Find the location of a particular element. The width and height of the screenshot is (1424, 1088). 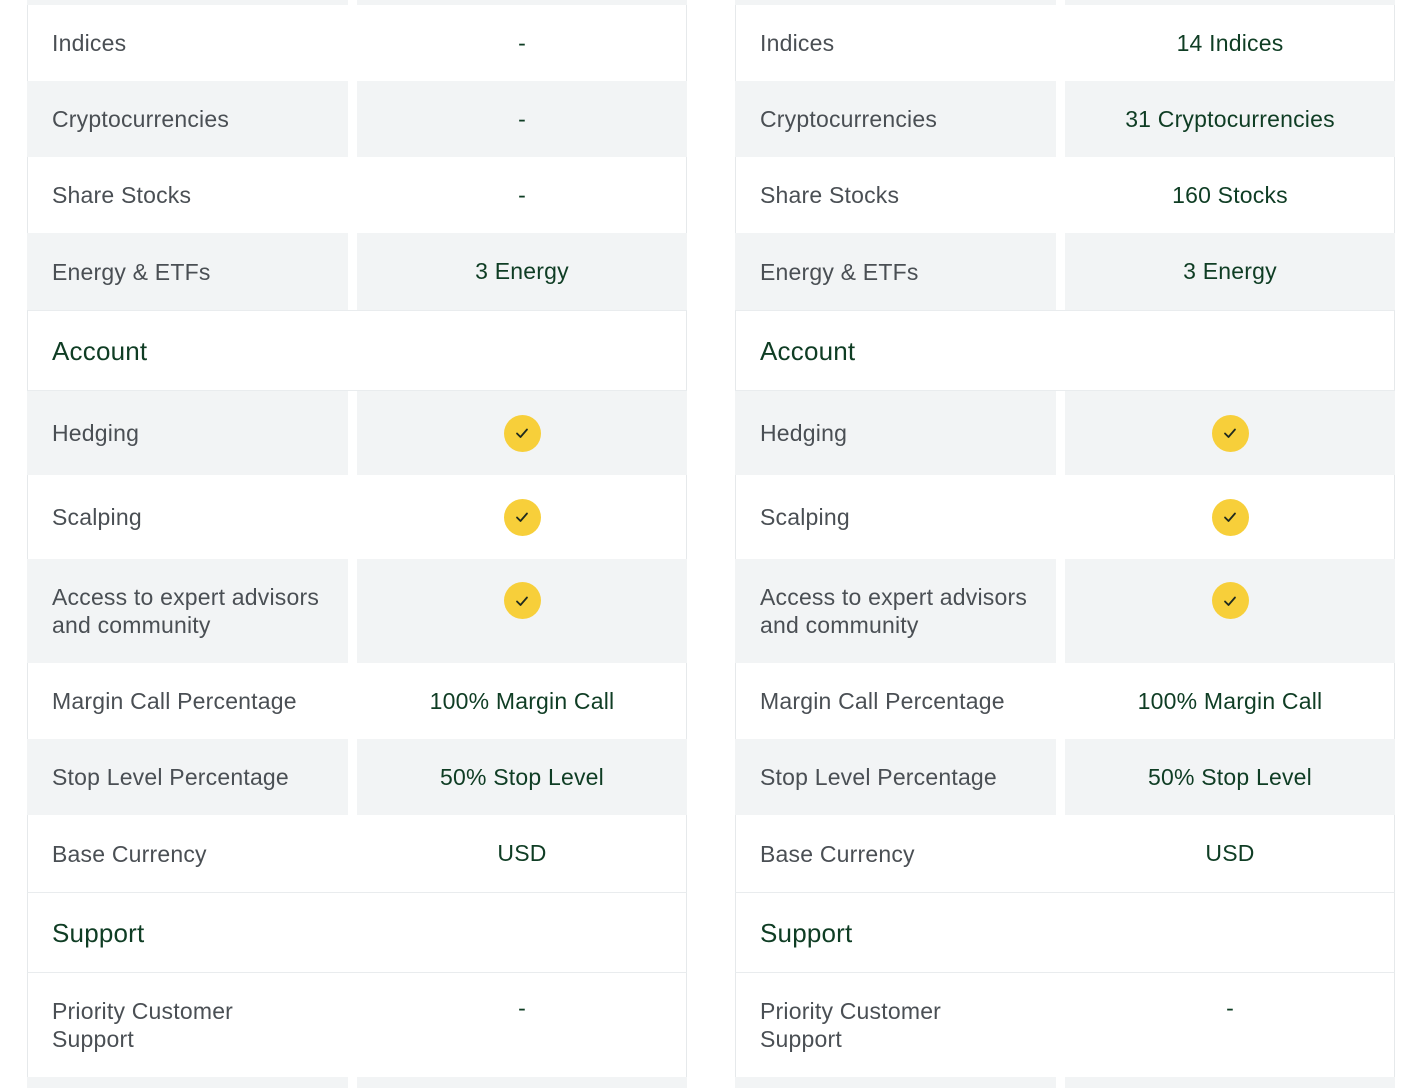

row-share-stocks: Share Stocks - is located at coordinates (357, 195).